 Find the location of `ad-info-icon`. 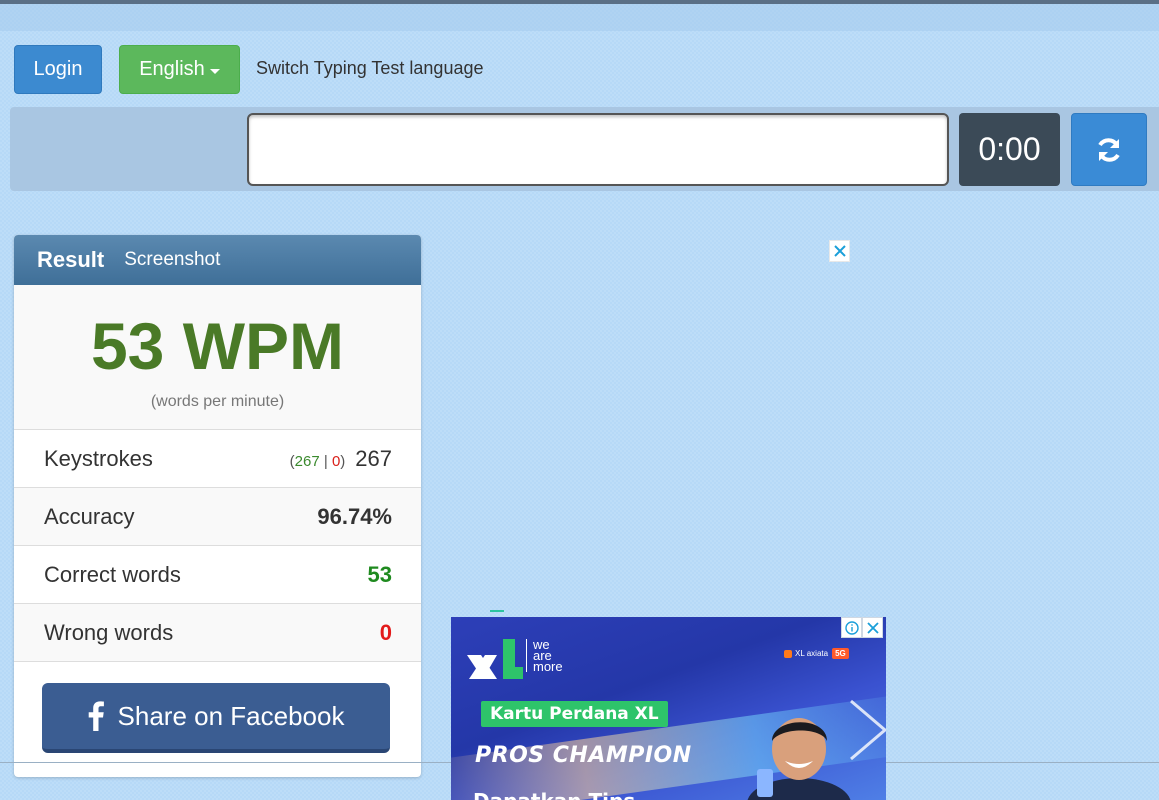

ad-info-icon is located at coordinates (851, 627).